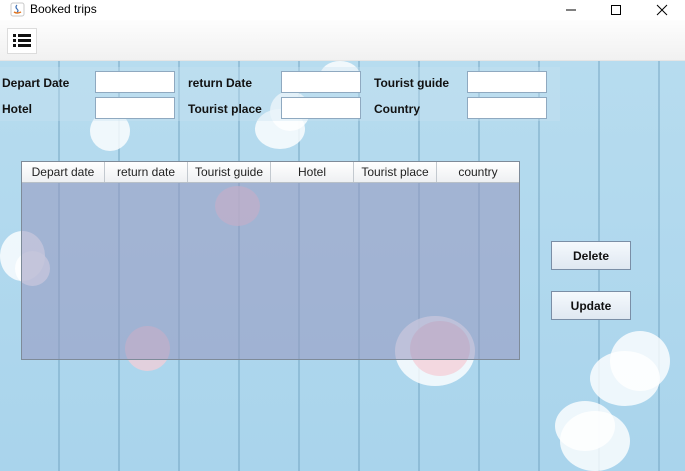 The height and width of the screenshot is (471, 685). I want to click on toolbar, so click(342, 40).